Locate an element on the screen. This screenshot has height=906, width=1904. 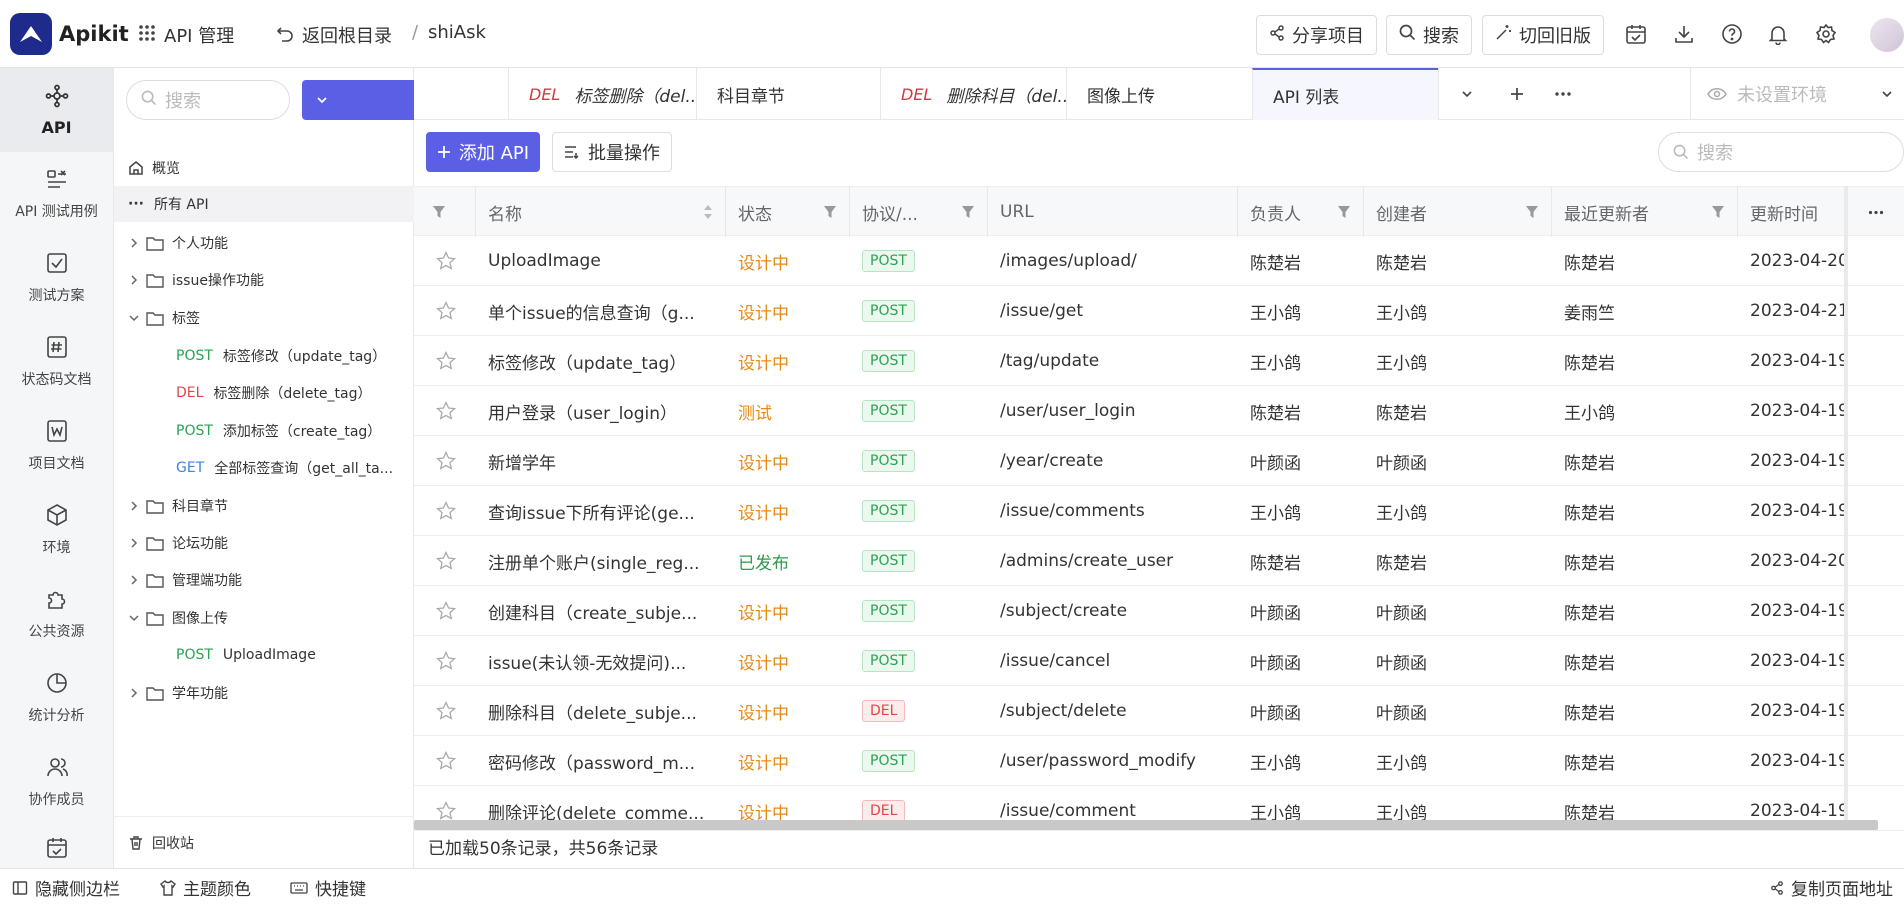
header-updated: 更新时间 is located at coordinates (1792, 212).